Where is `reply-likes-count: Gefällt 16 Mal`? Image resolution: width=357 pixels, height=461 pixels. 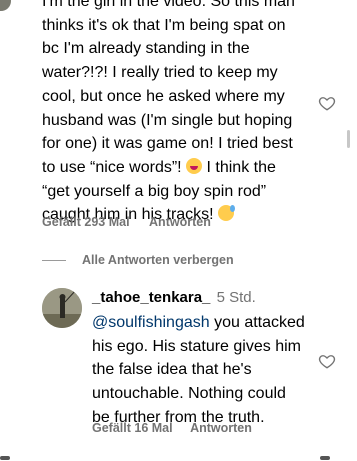 reply-likes-count: Gefällt 16 Mal is located at coordinates (132, 428).